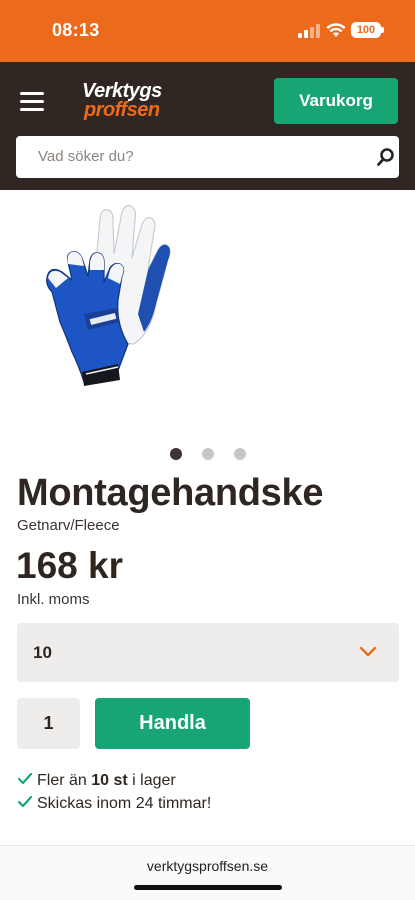 This screenshot has width=415, height=900. I want to click on home-indicator, so click(208, 887).